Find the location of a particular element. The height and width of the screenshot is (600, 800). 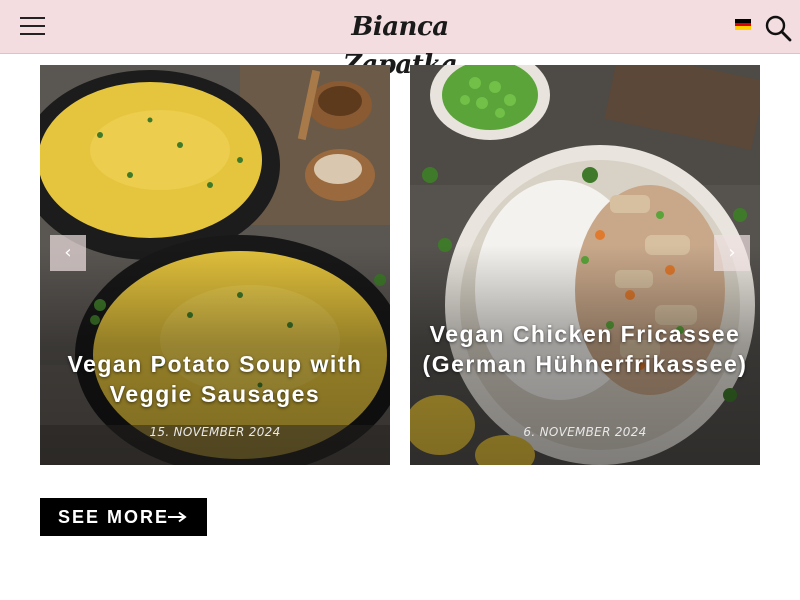

hamburger-menu-icon is located at coordinates (32, 27).